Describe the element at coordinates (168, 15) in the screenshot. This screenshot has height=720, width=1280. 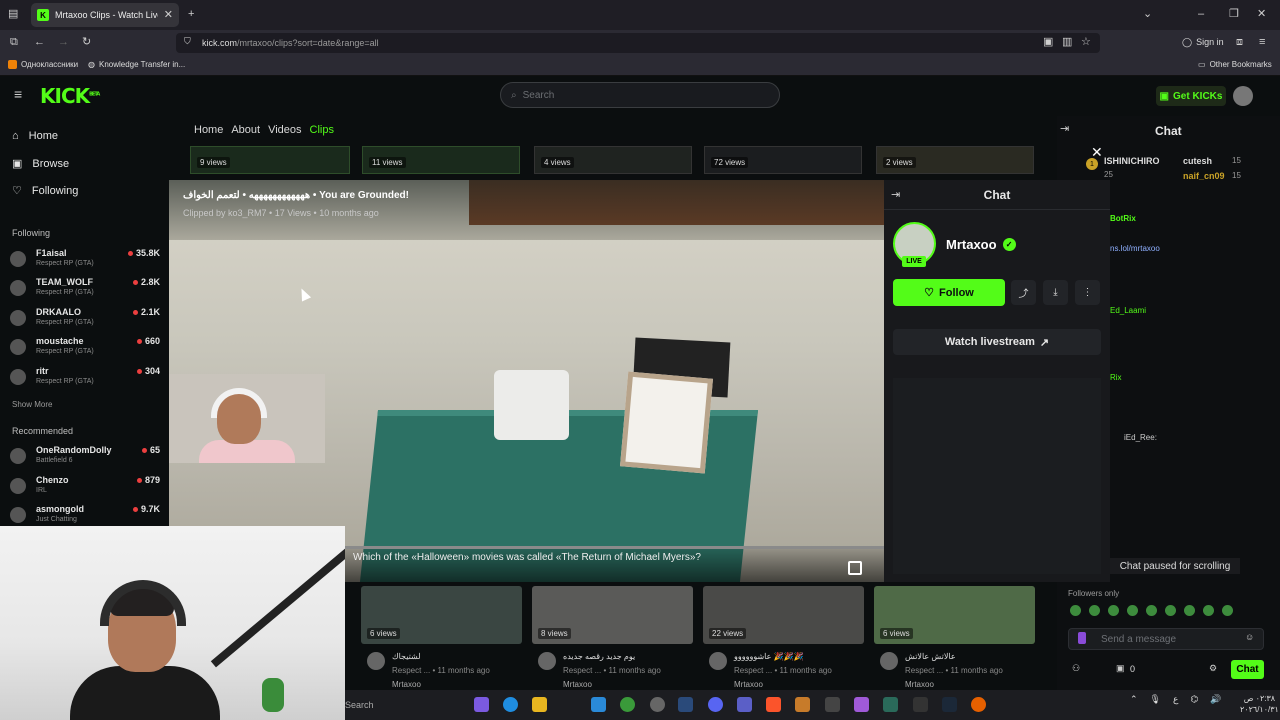
I see `close-tab-icon: ✕` at that location.